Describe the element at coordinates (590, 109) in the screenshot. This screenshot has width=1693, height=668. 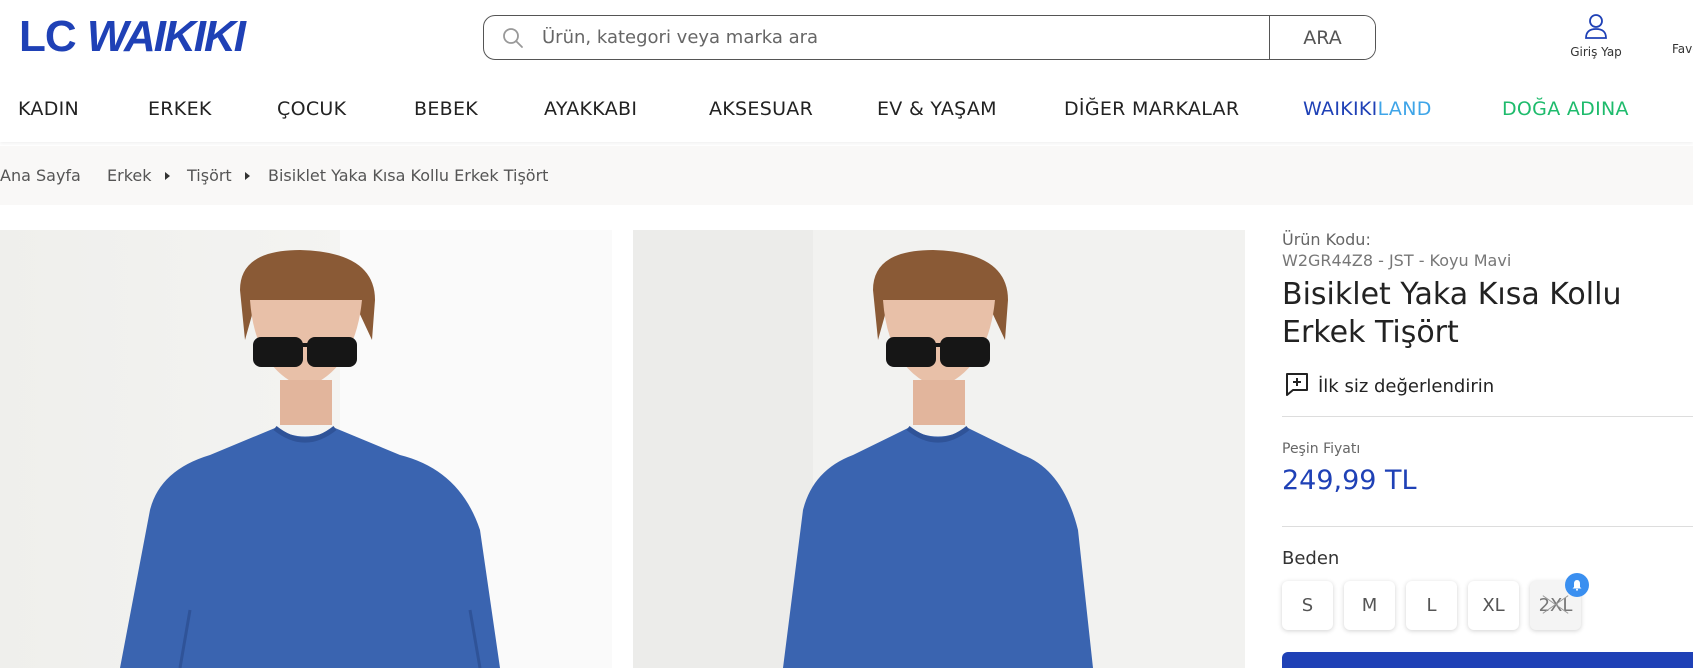
I see `nav-item-ayakkabi: AYAKKABI` at that location.